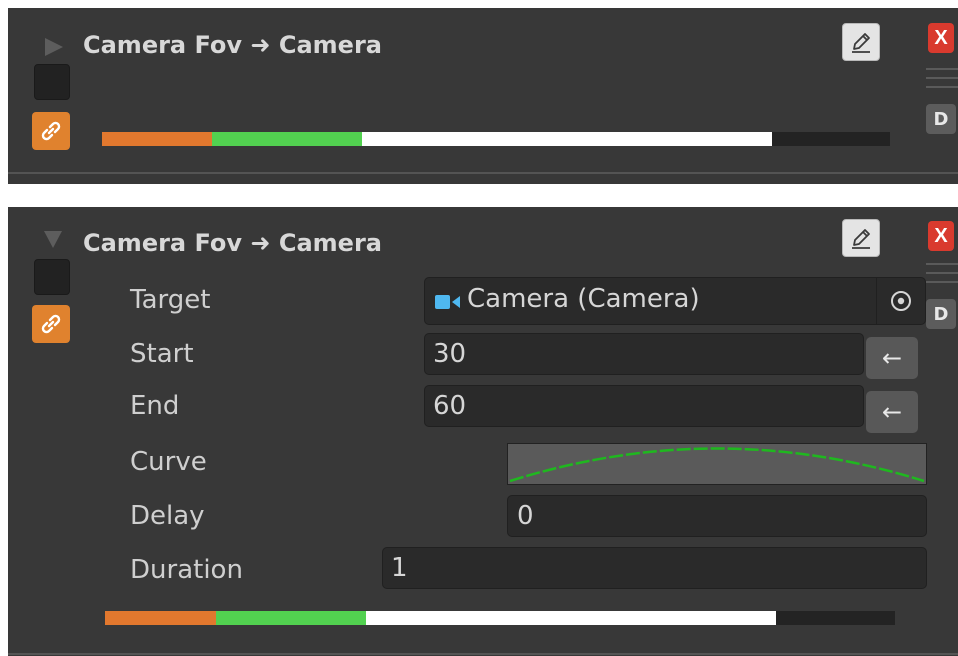 Image resolution: width=958 pixels, height=656 pixels. What do you see at coordinates (892, 358) in the screenshot?
I see `set-start-from-current-button: ←` at bounding box center [892, 358].